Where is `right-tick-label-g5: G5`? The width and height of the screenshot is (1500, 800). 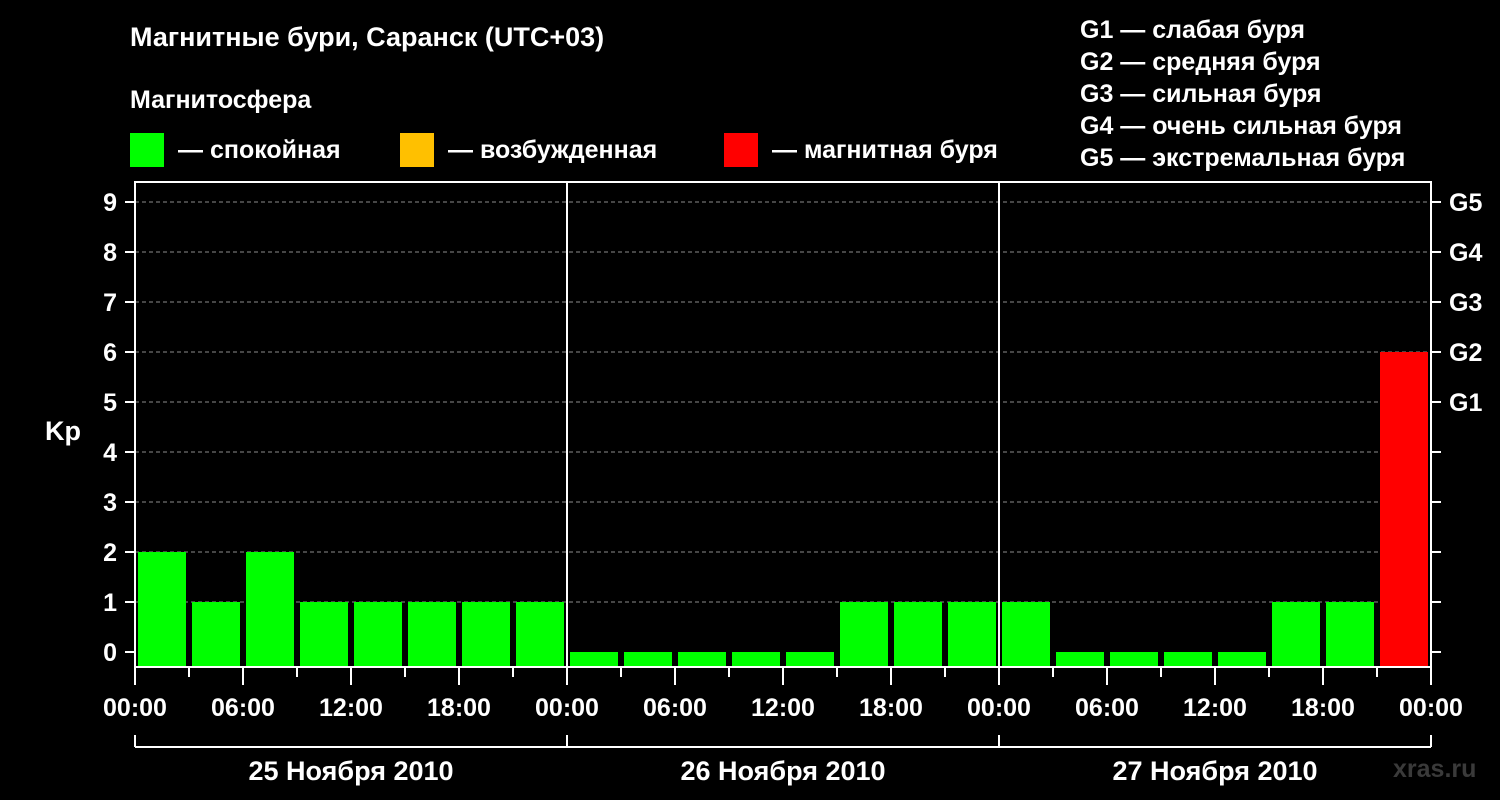 right-tick-label-g5: G5 is located at coordinates (1465, 203).